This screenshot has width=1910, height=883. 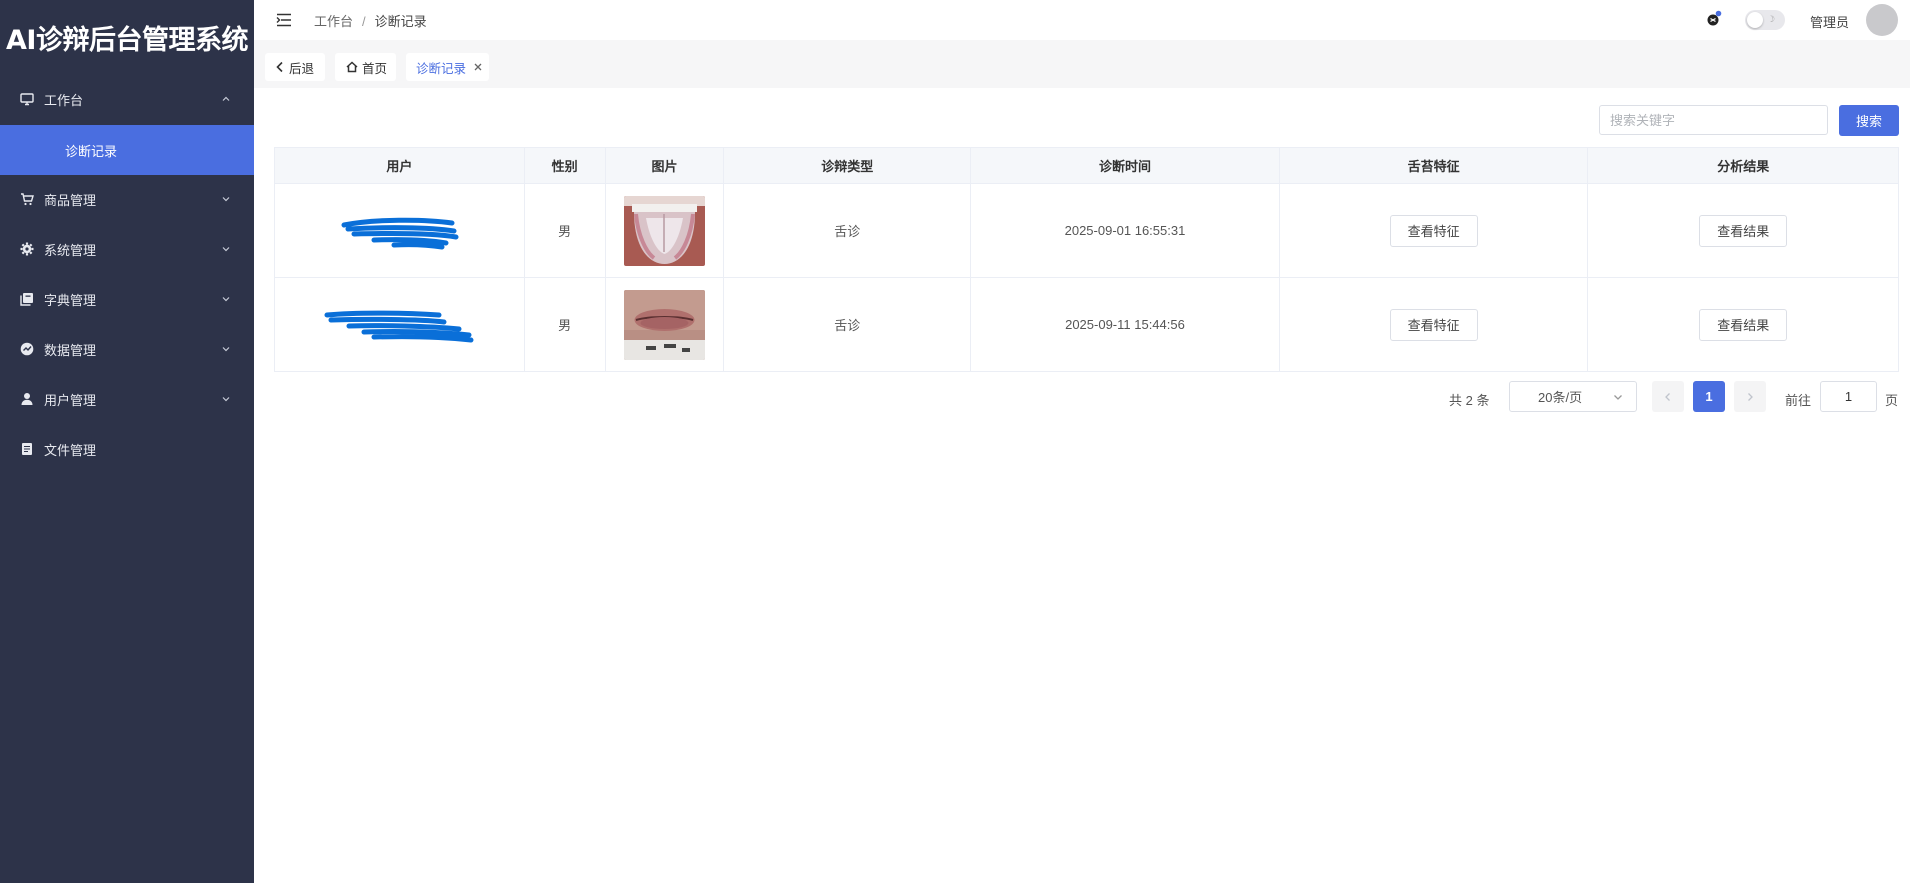 What do you see at coordinates (70, 400) in the screenshot?
I see `sidebar-item-label: 用户管理` at bounding box center [70, 400].